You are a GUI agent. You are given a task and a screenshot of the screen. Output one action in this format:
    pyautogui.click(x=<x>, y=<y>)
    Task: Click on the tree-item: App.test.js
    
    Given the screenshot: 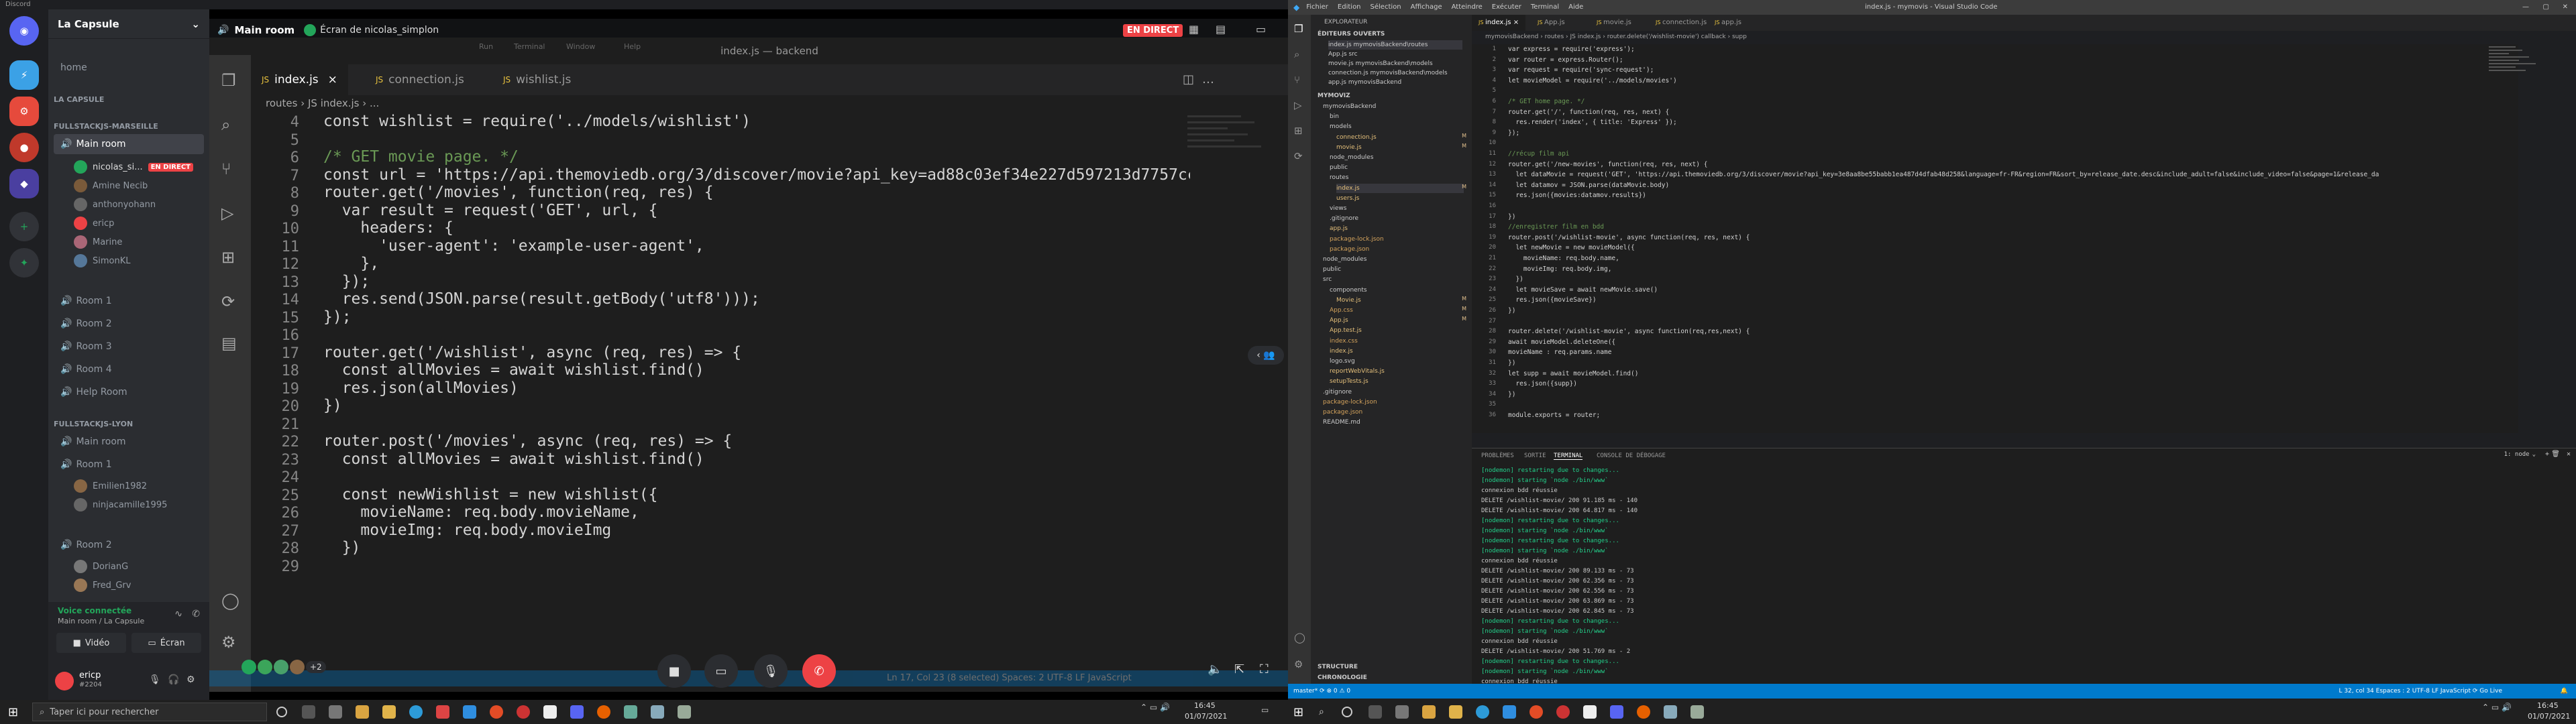 What is the action you would take?
    pyautogui.click(x=1346, y=330)
    